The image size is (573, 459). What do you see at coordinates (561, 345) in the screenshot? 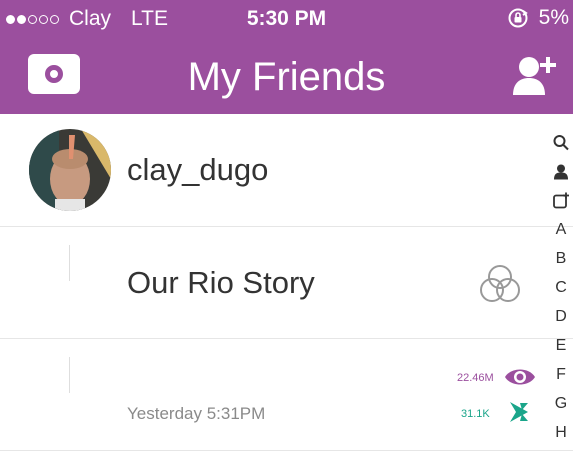
I see `index-letter-e: E` at bounding box center [561, 345].